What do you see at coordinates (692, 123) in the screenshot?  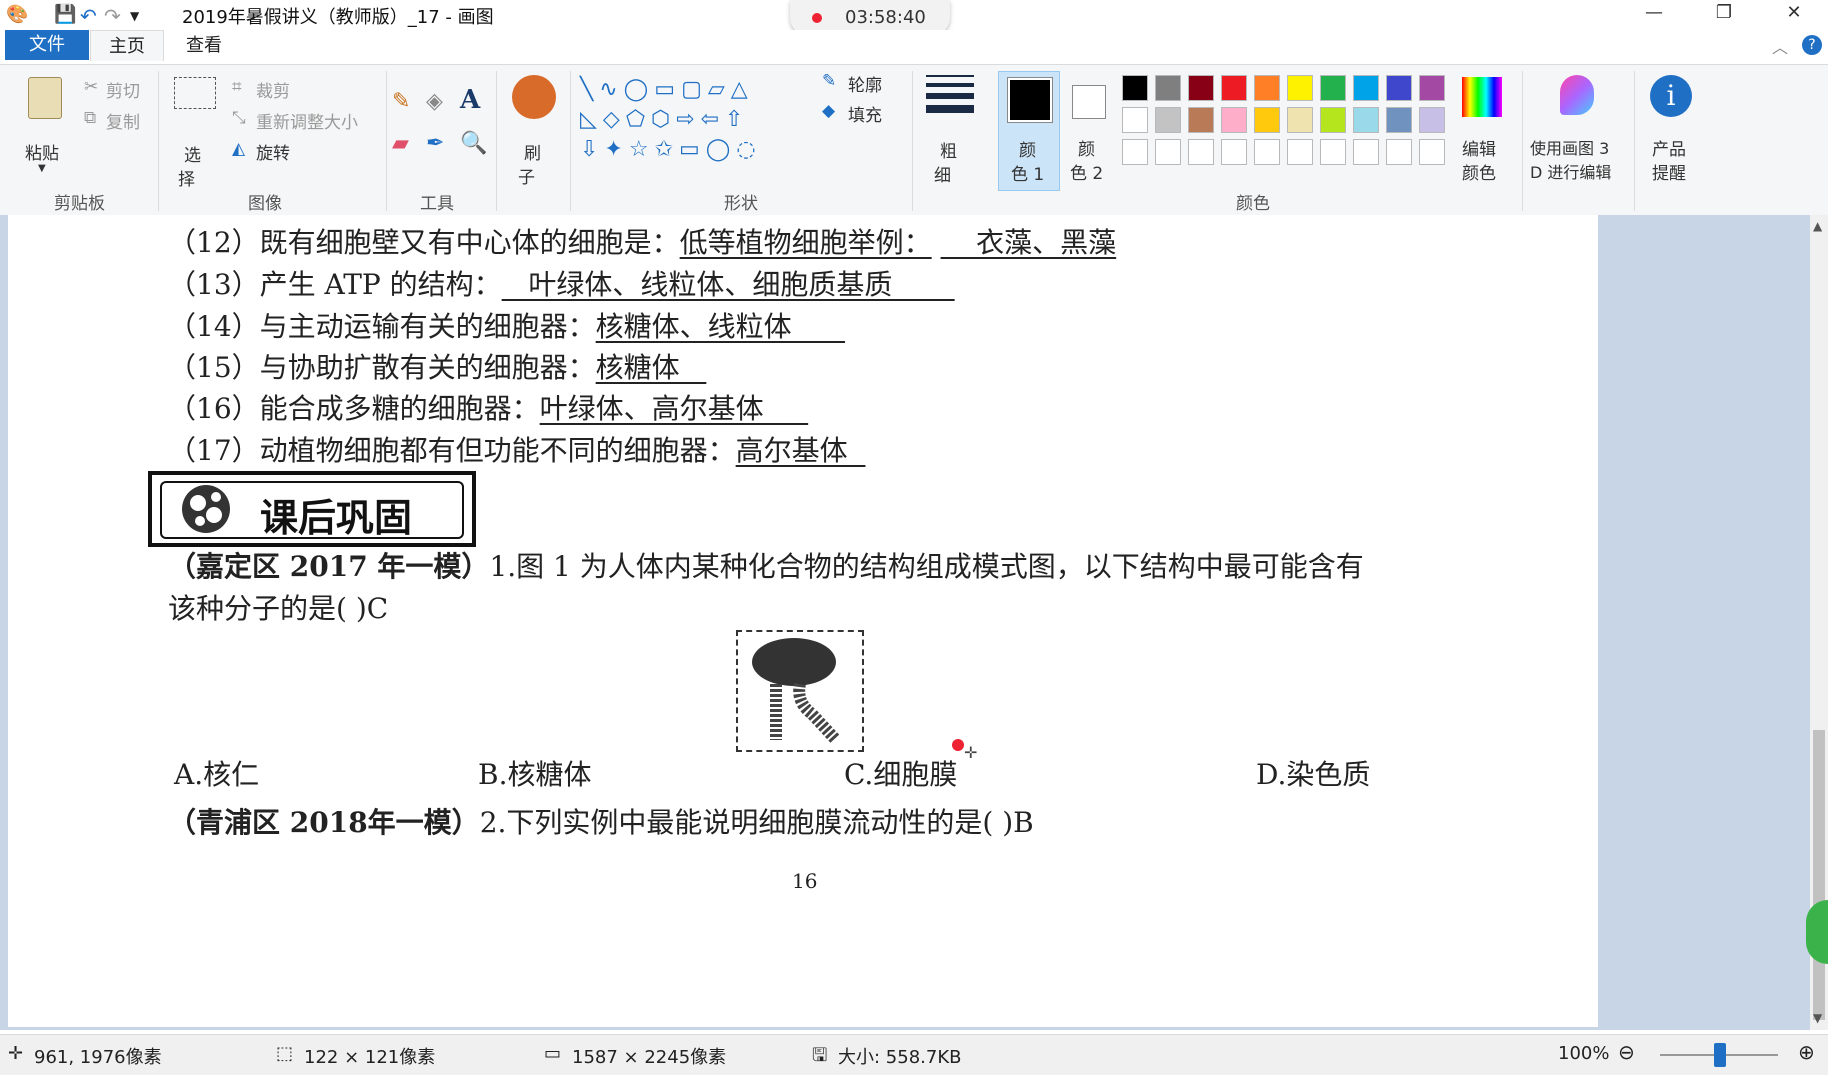 I see `shapes-gallery: ╲∿◯▭▢▱△ ◺◇⬠⬡⇨⇦⇧ ⇩✦☆✩▭◯◌` at bounding box center [692, 123].